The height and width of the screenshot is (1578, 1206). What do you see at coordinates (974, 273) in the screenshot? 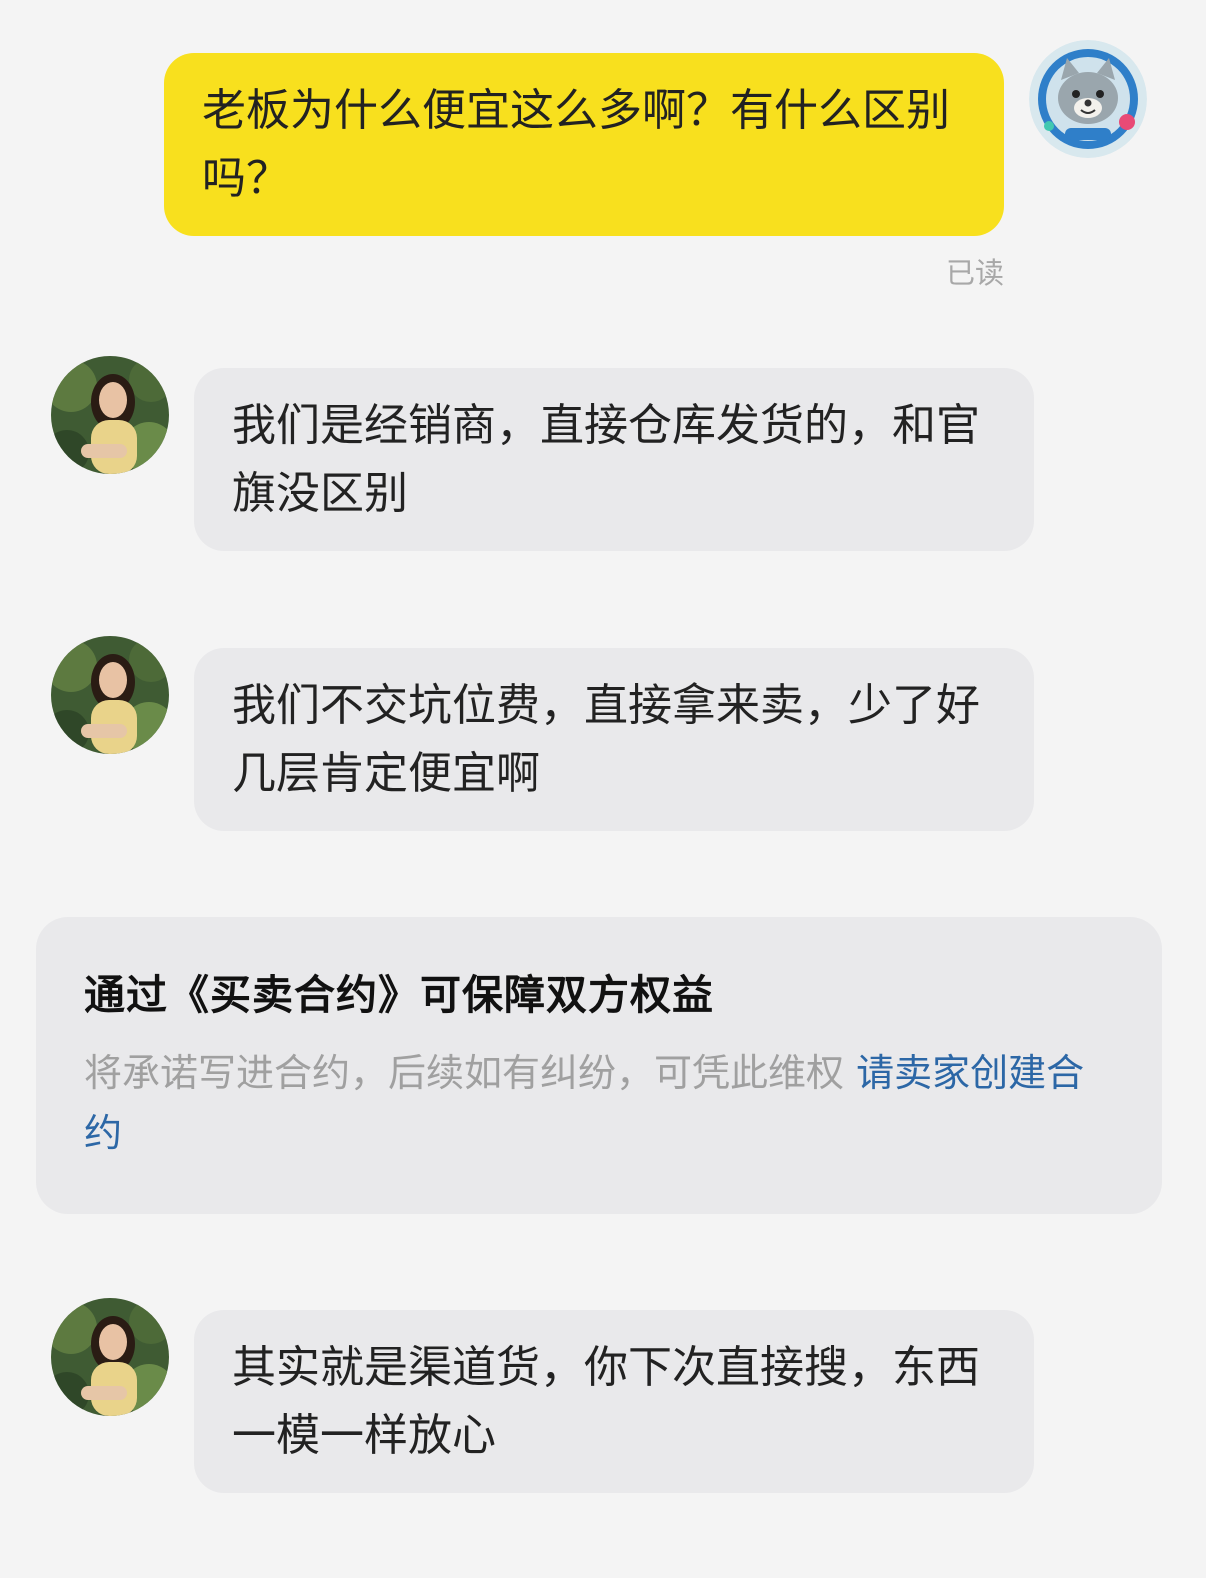
I see `read-receipt: 已读` at bounding box center [974, 273].